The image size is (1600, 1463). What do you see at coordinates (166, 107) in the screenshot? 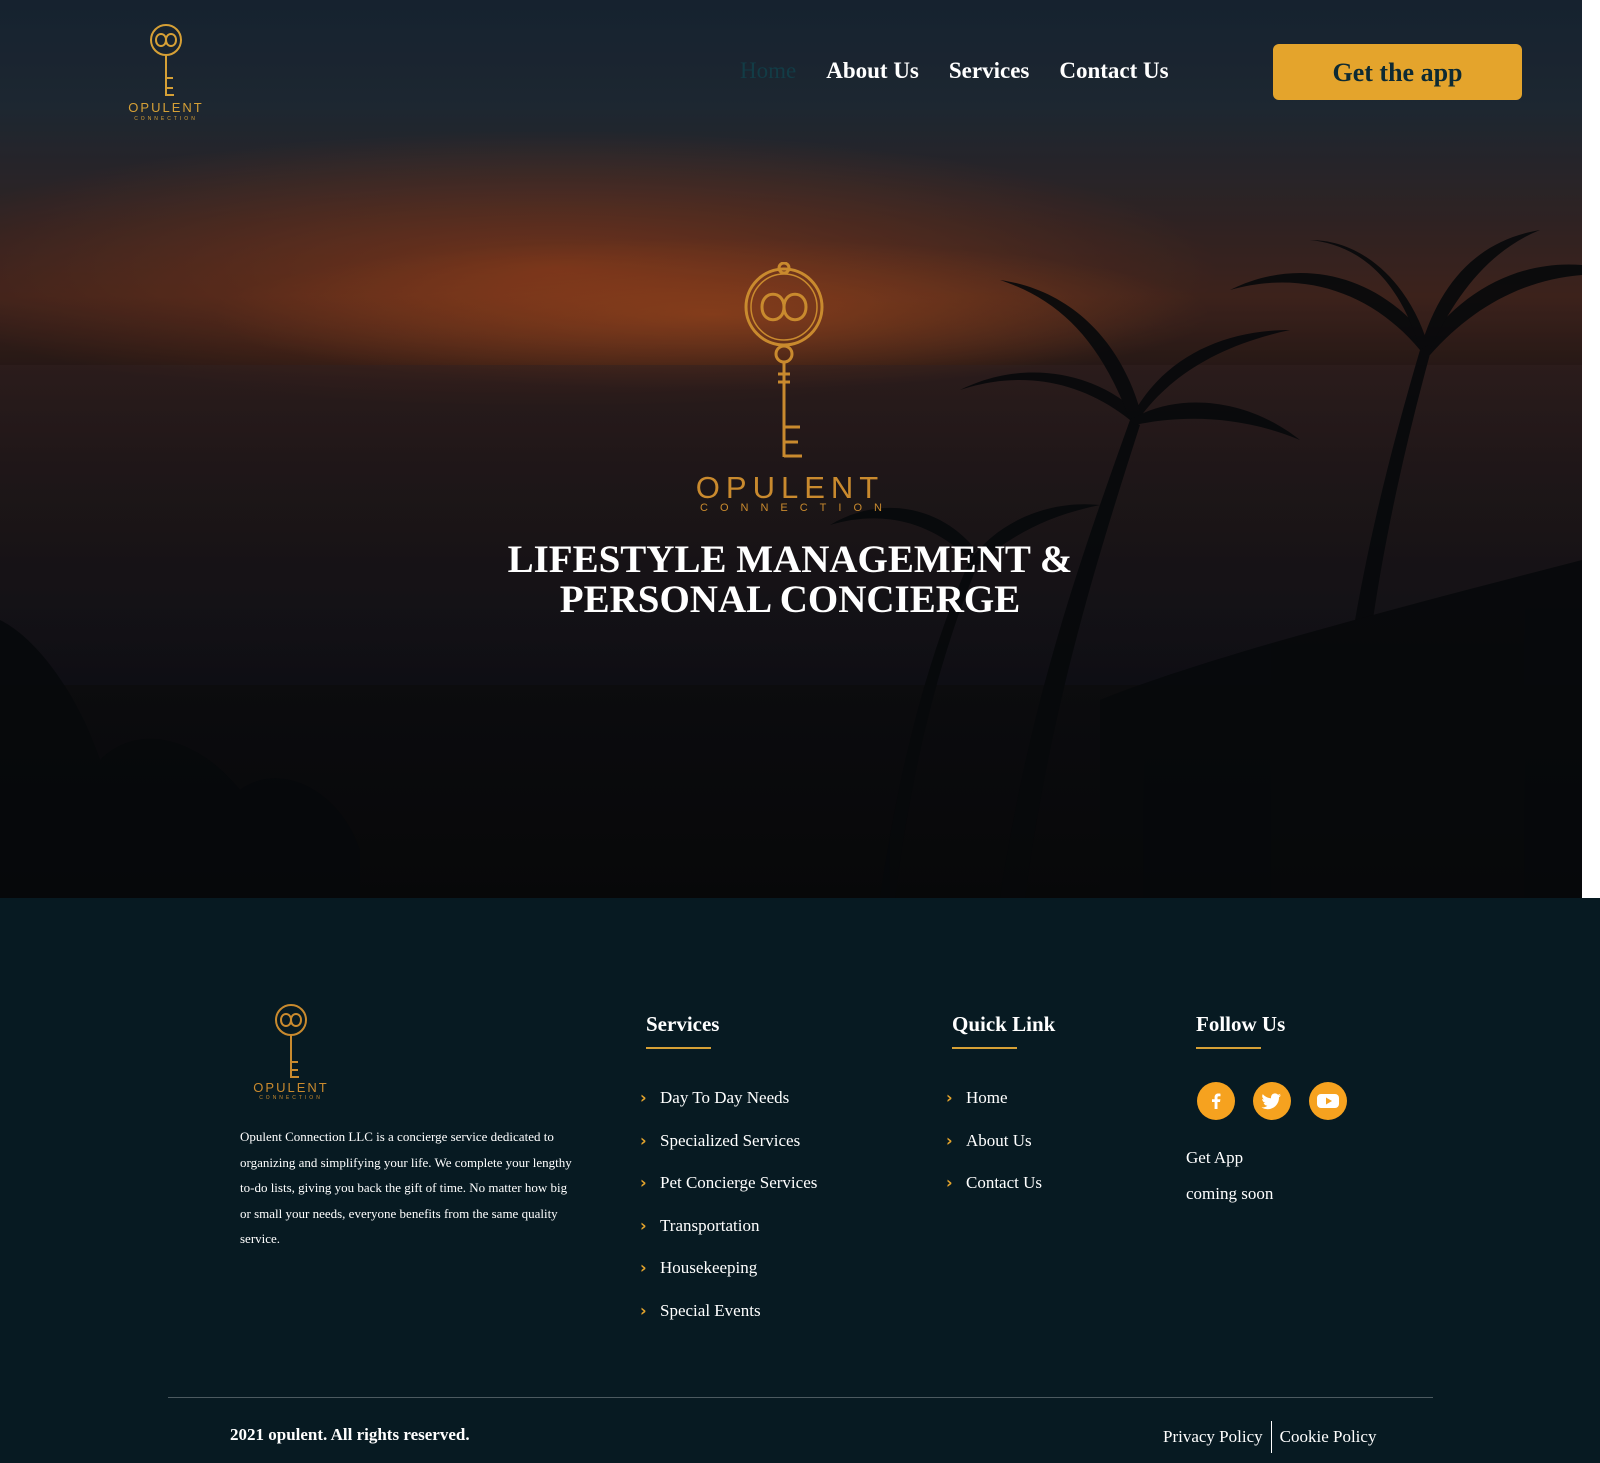
I see `logo-wordmark: OPULENT` at bounding box center [166, 107].